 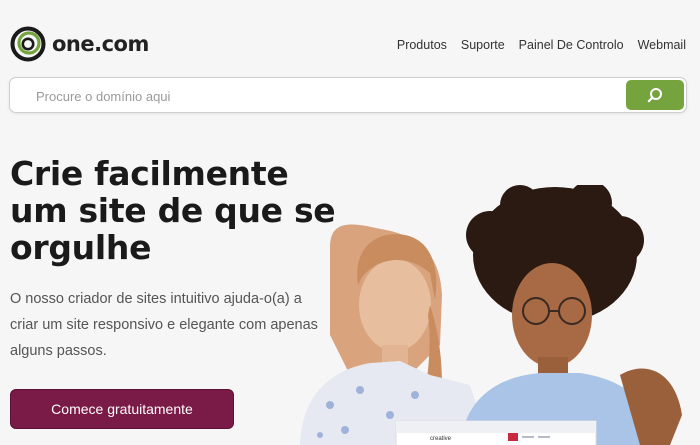 I want to click on nav-item-webmail: Webmail, so click(x=662, y=45).